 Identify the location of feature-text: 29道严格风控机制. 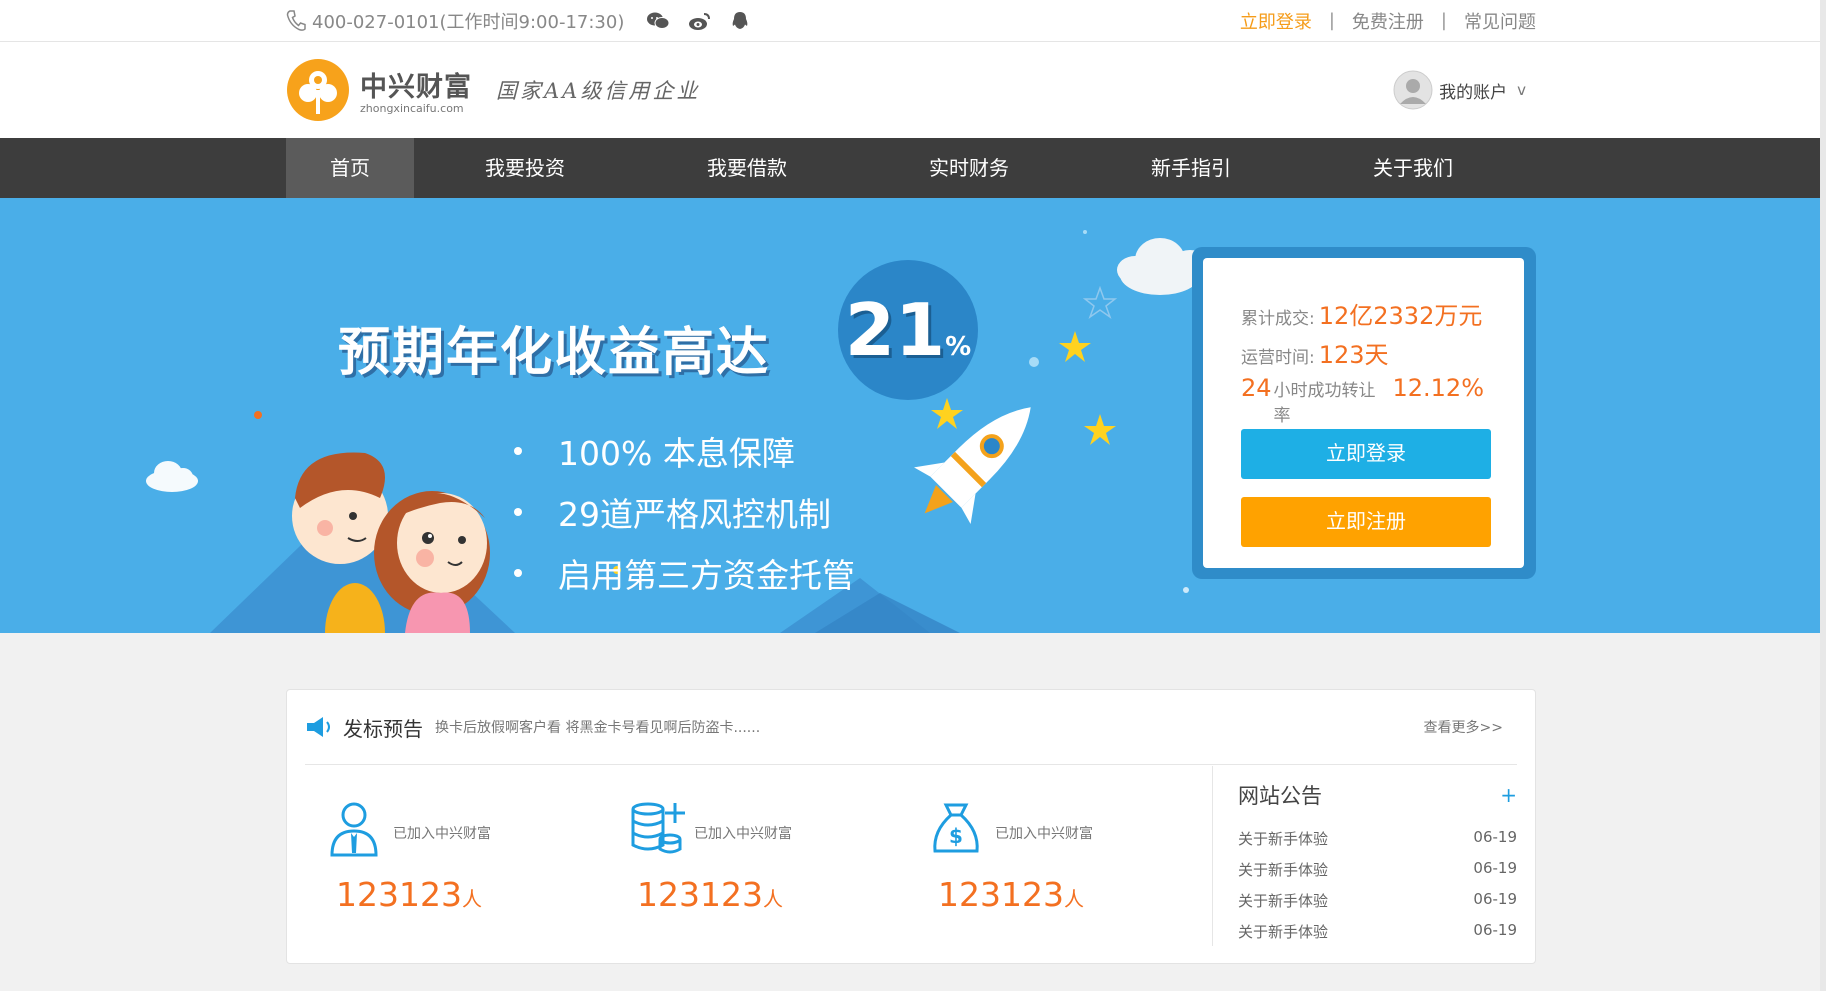
(694, 514).